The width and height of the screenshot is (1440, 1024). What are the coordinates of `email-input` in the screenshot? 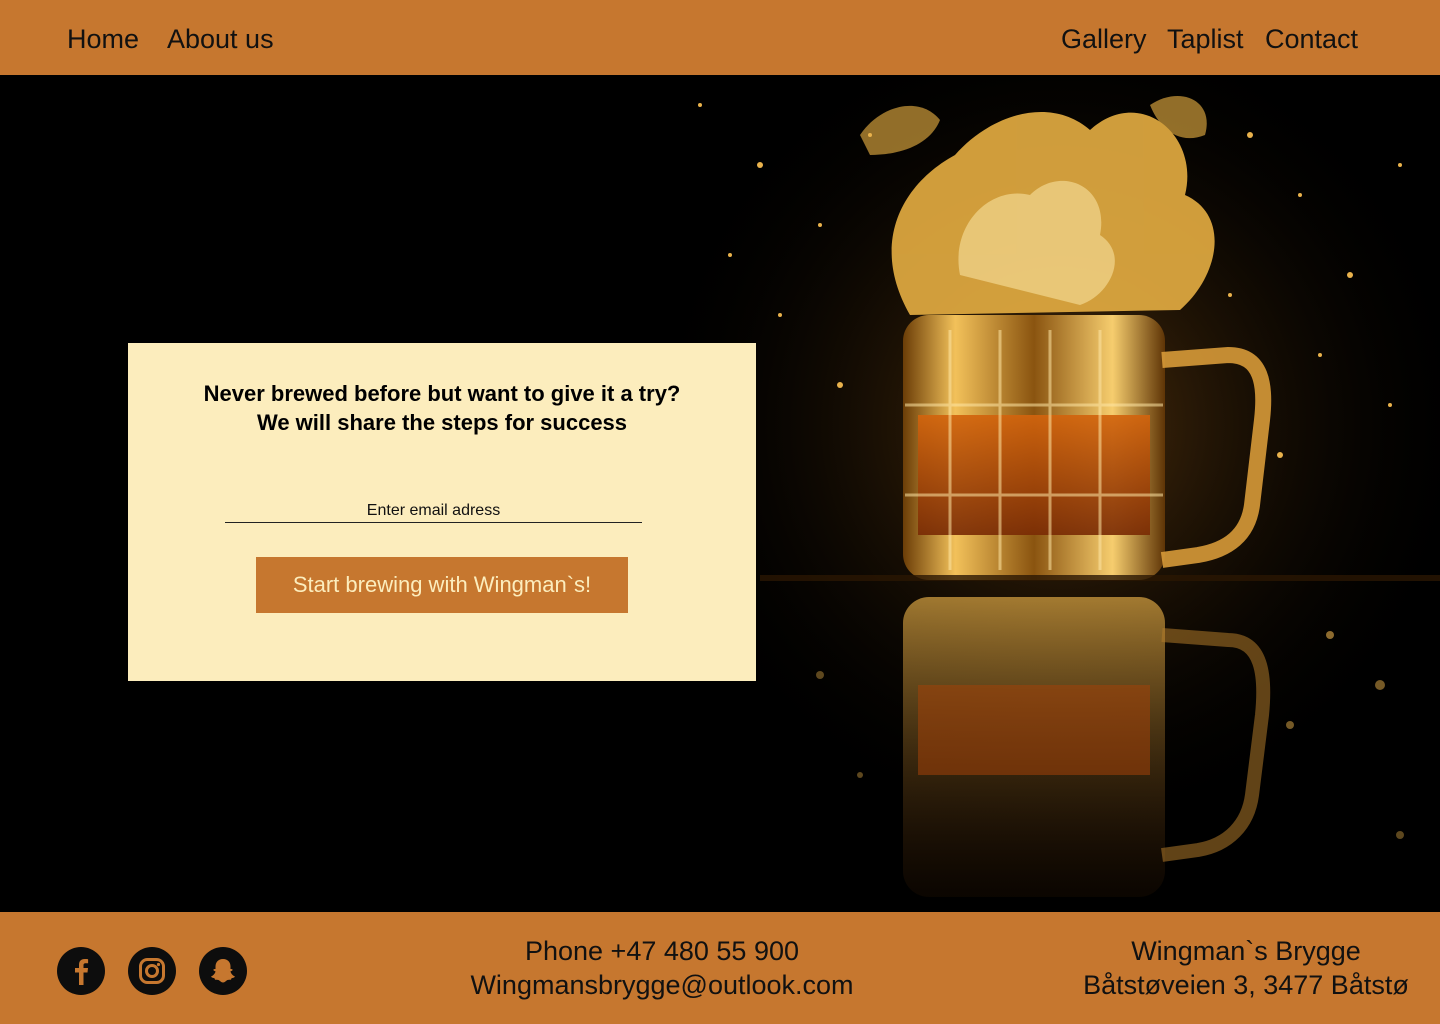 It's located at (433, 511).